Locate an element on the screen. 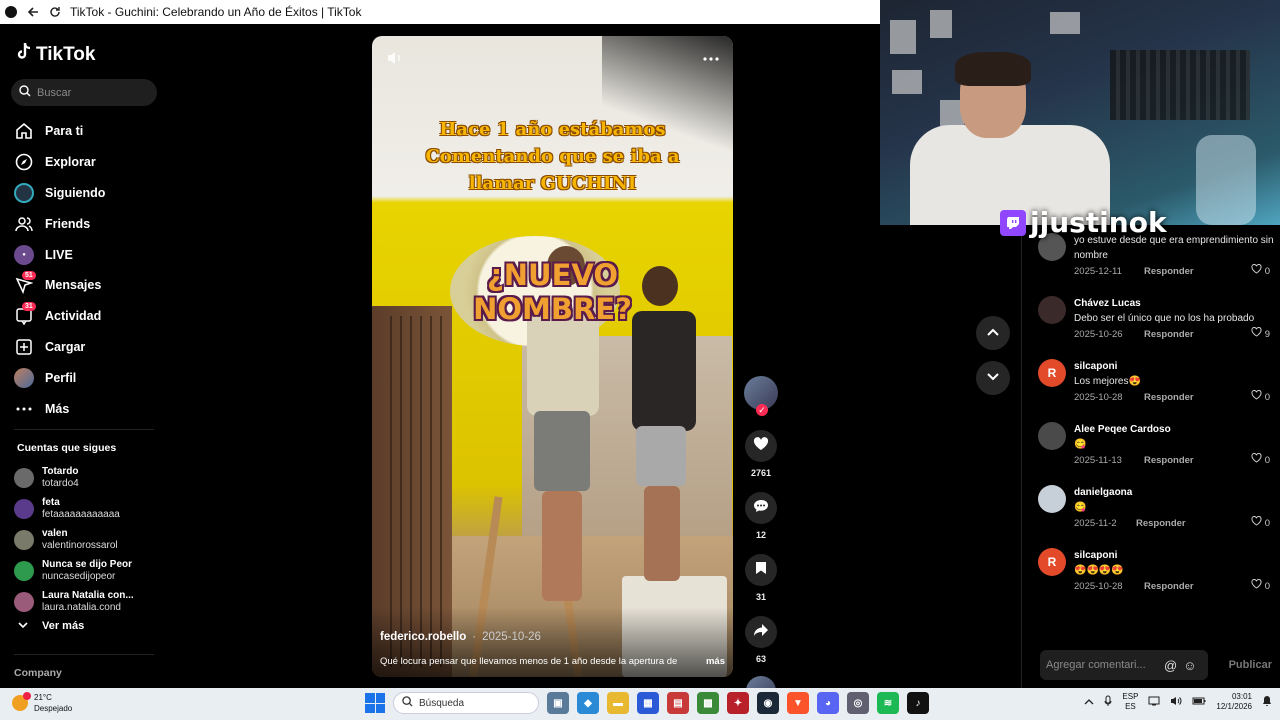 This screenshot has width=1280, height=720. company-link: Company is located at coordinates (38, 673).